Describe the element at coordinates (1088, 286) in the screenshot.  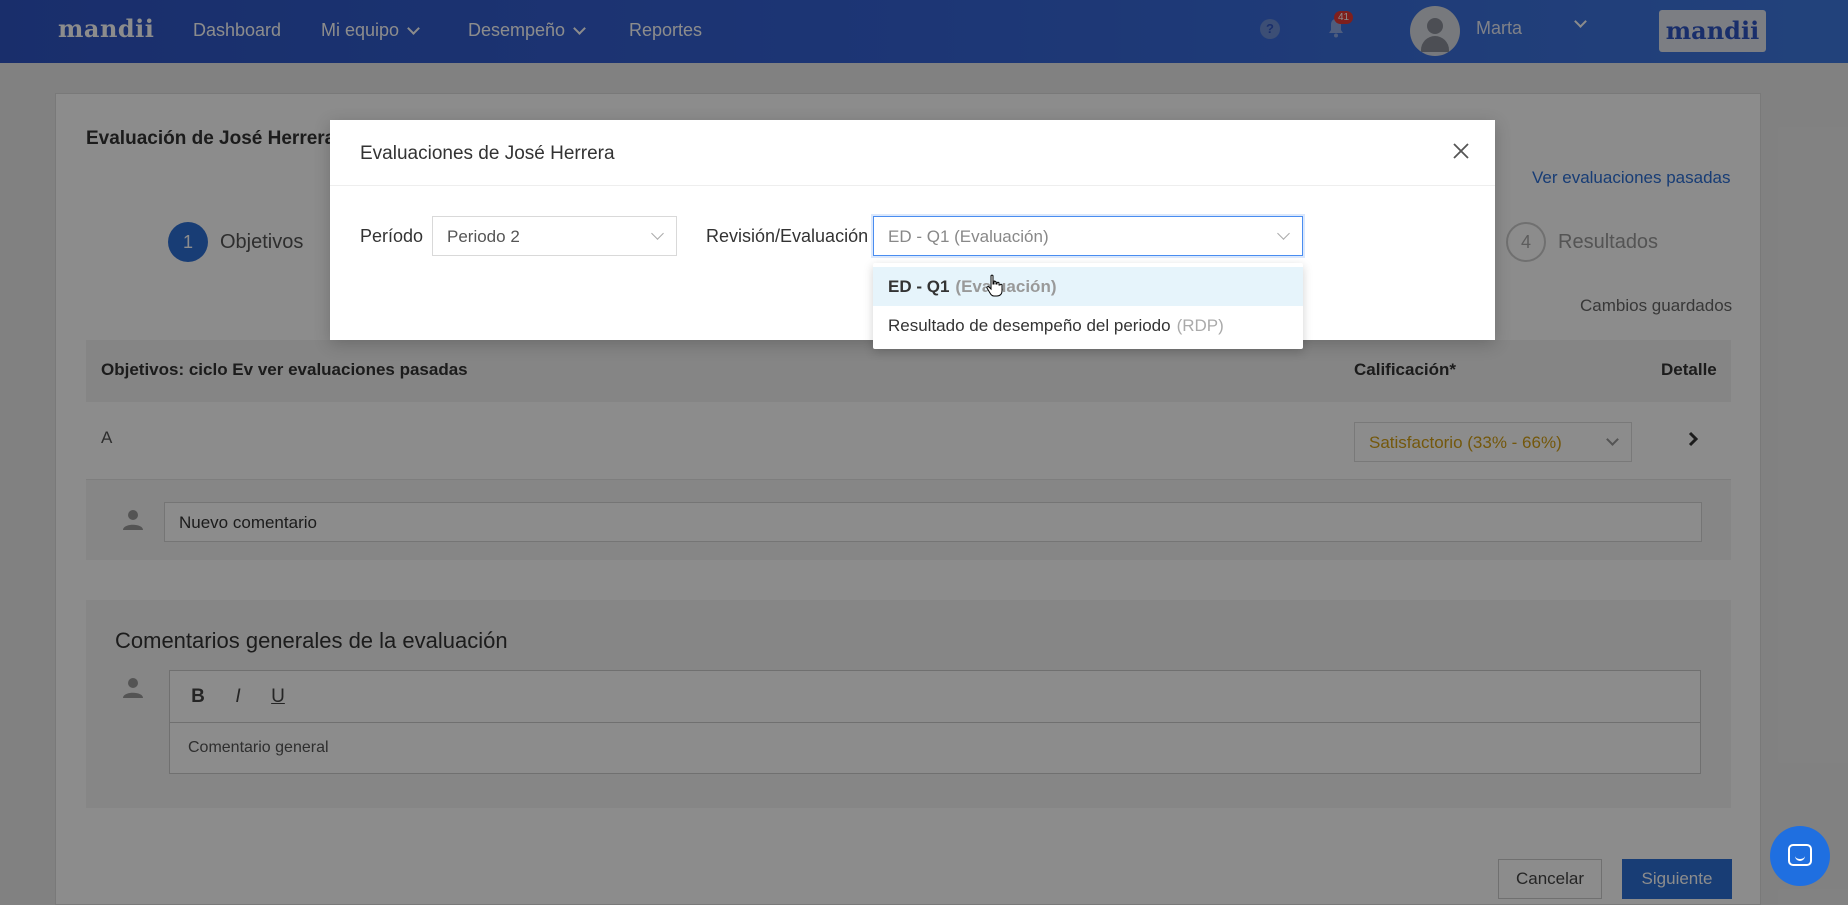
I see `dropdown-option: ED - Q1 (Evaluación)` at that location.